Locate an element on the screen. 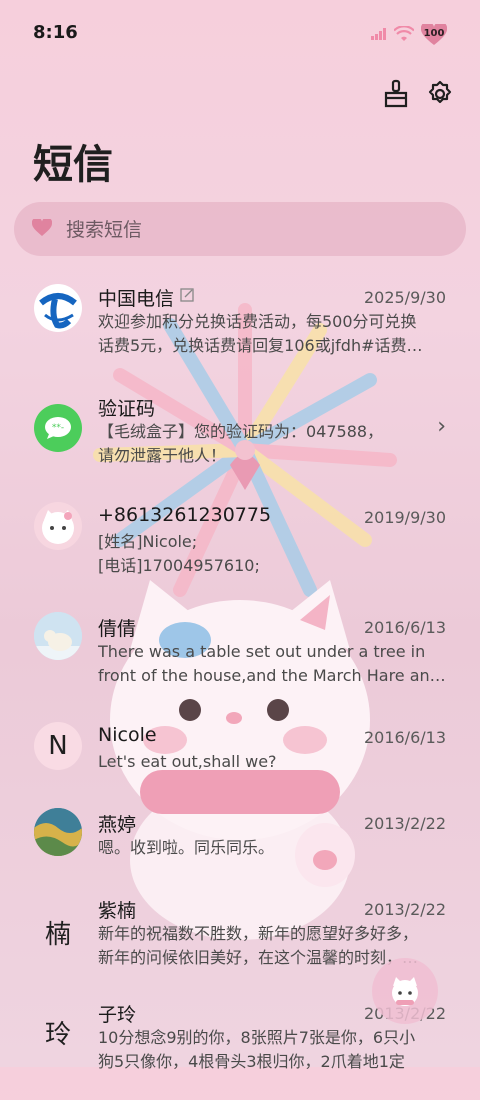  wifi-icon is located at coordinates (404, 33).